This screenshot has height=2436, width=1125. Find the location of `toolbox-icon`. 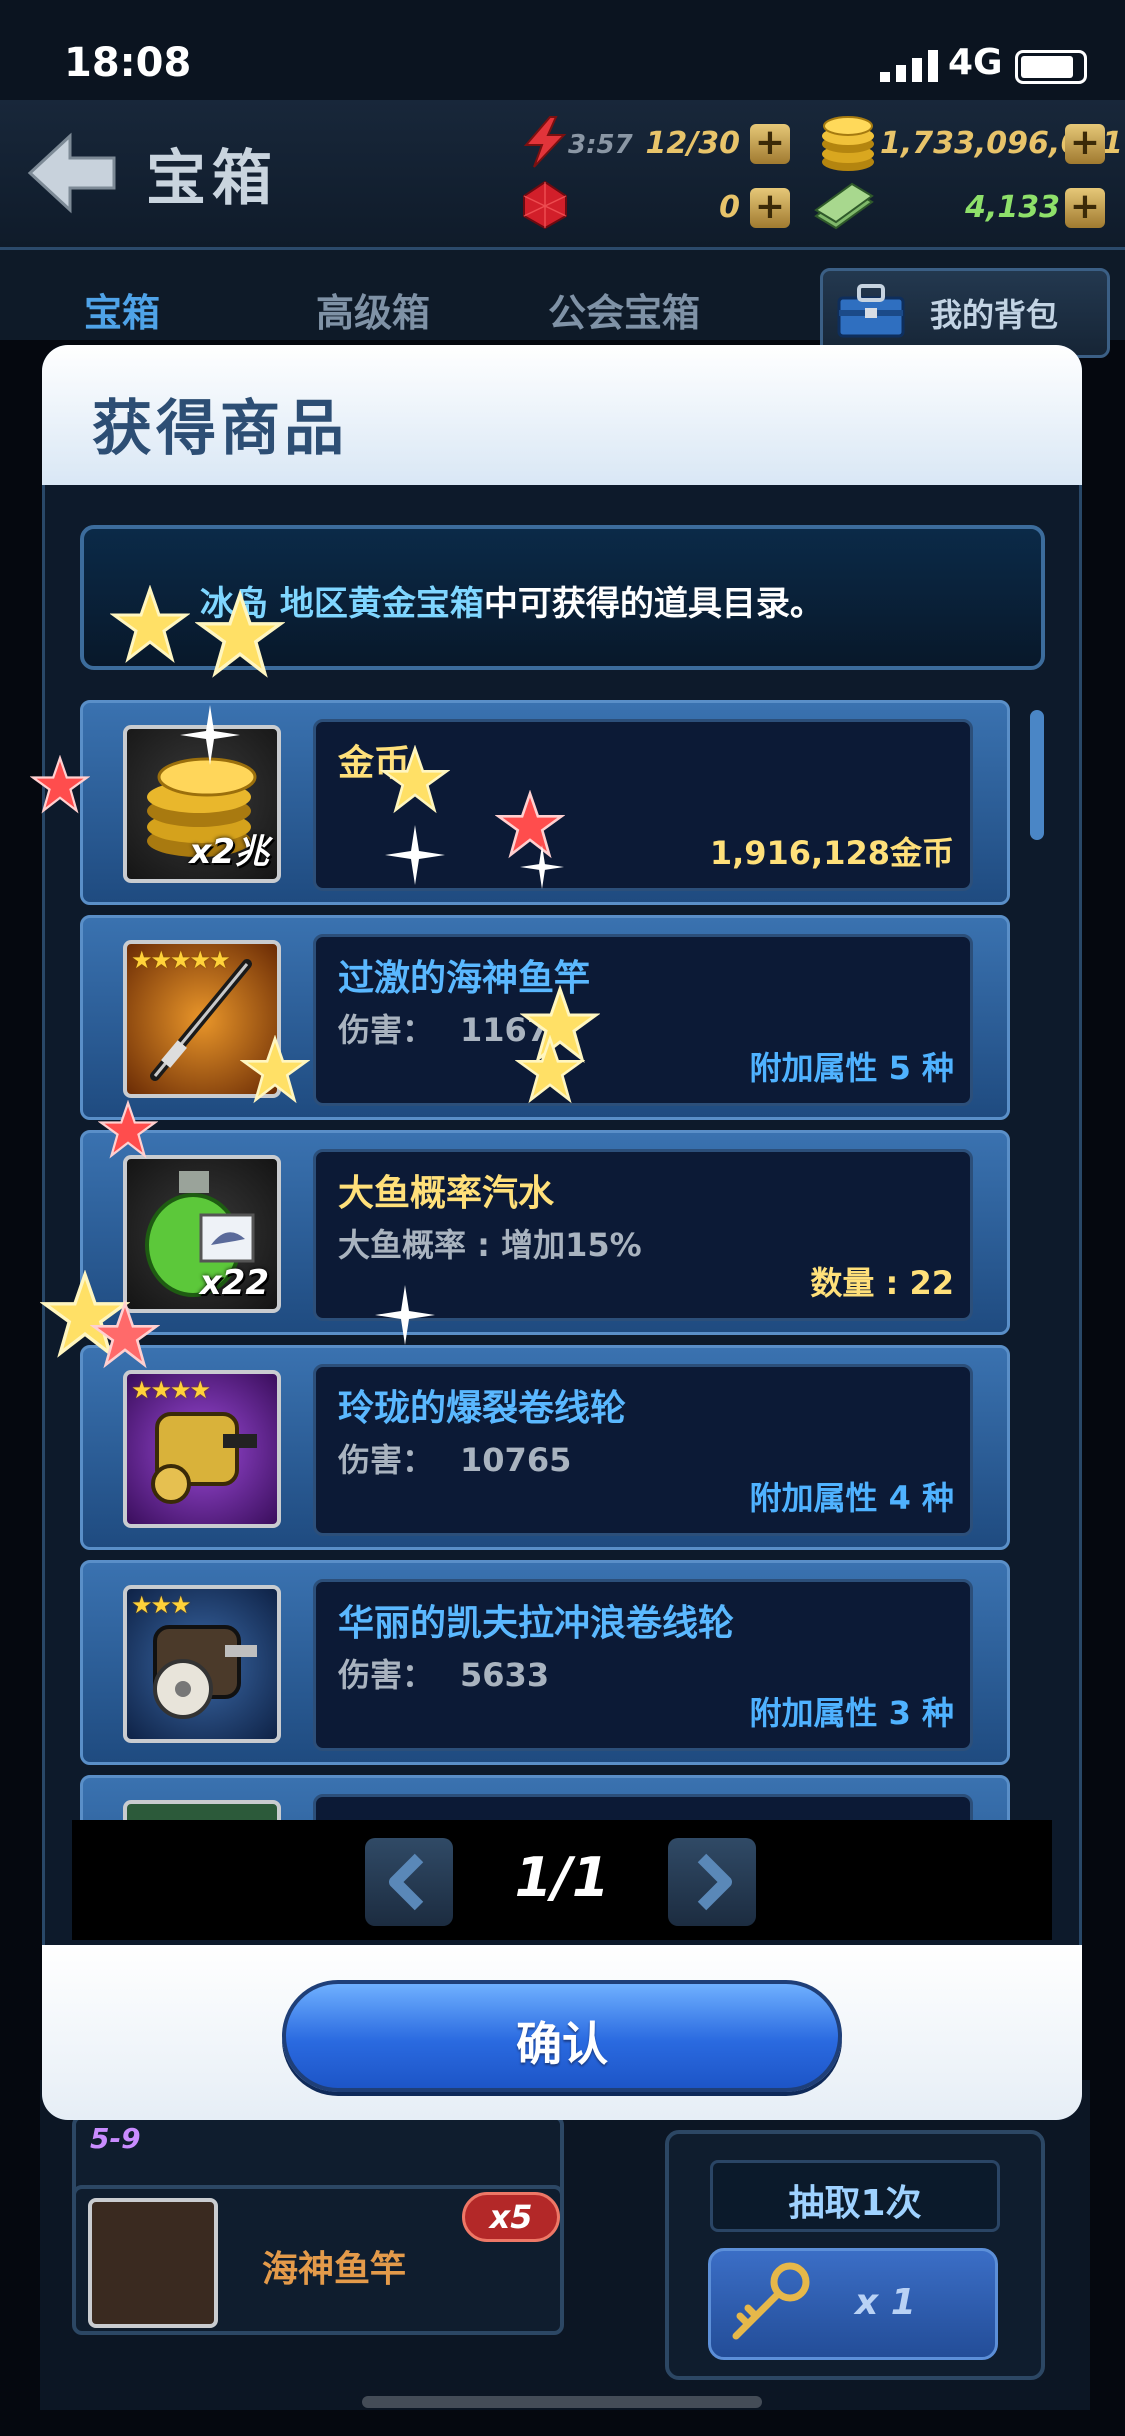

toolbox-icon is located at coordinates (871, 311).